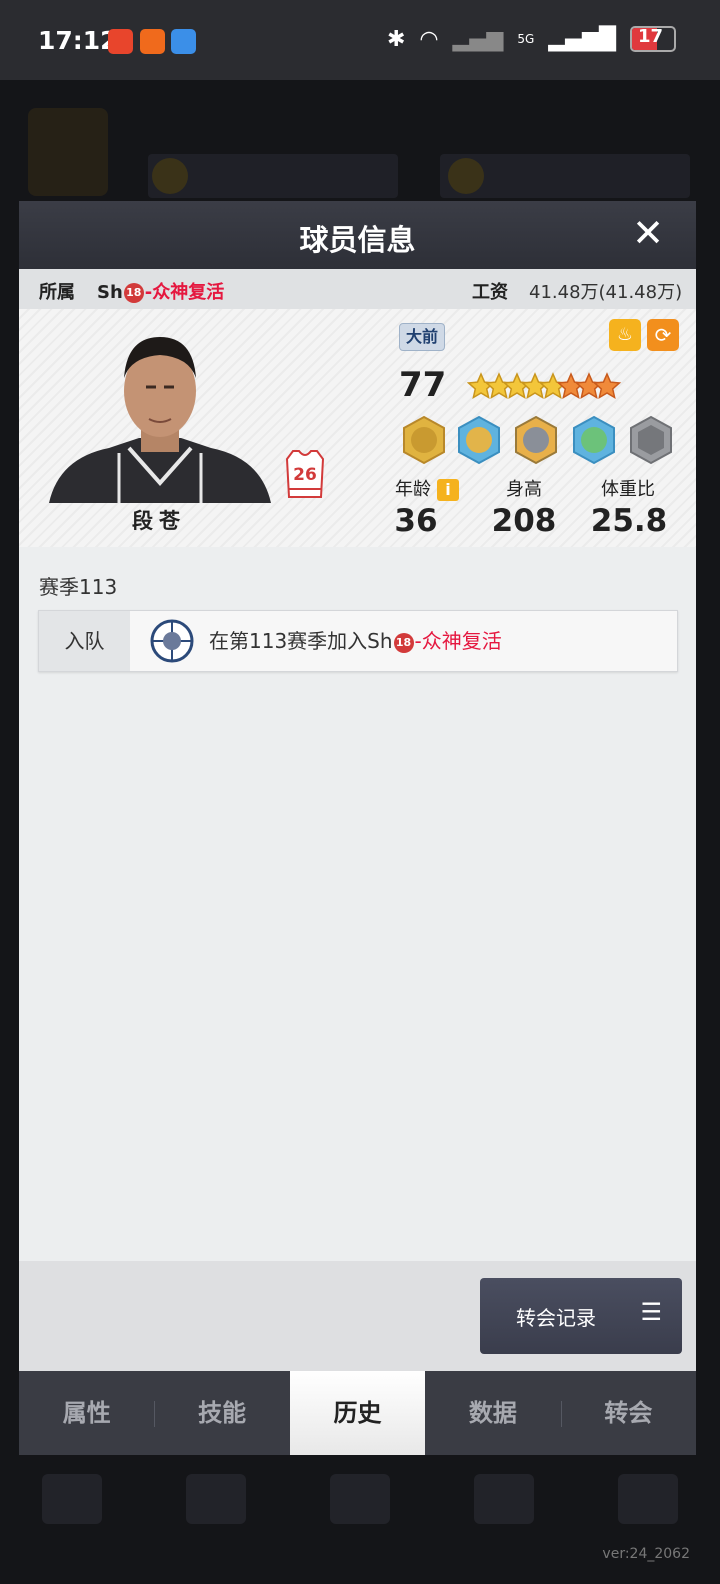  What do you see at coordinates (628, 1413) in the screenshot?
I see `tab-transfer: 转会` at bounding box center [628, 1413].